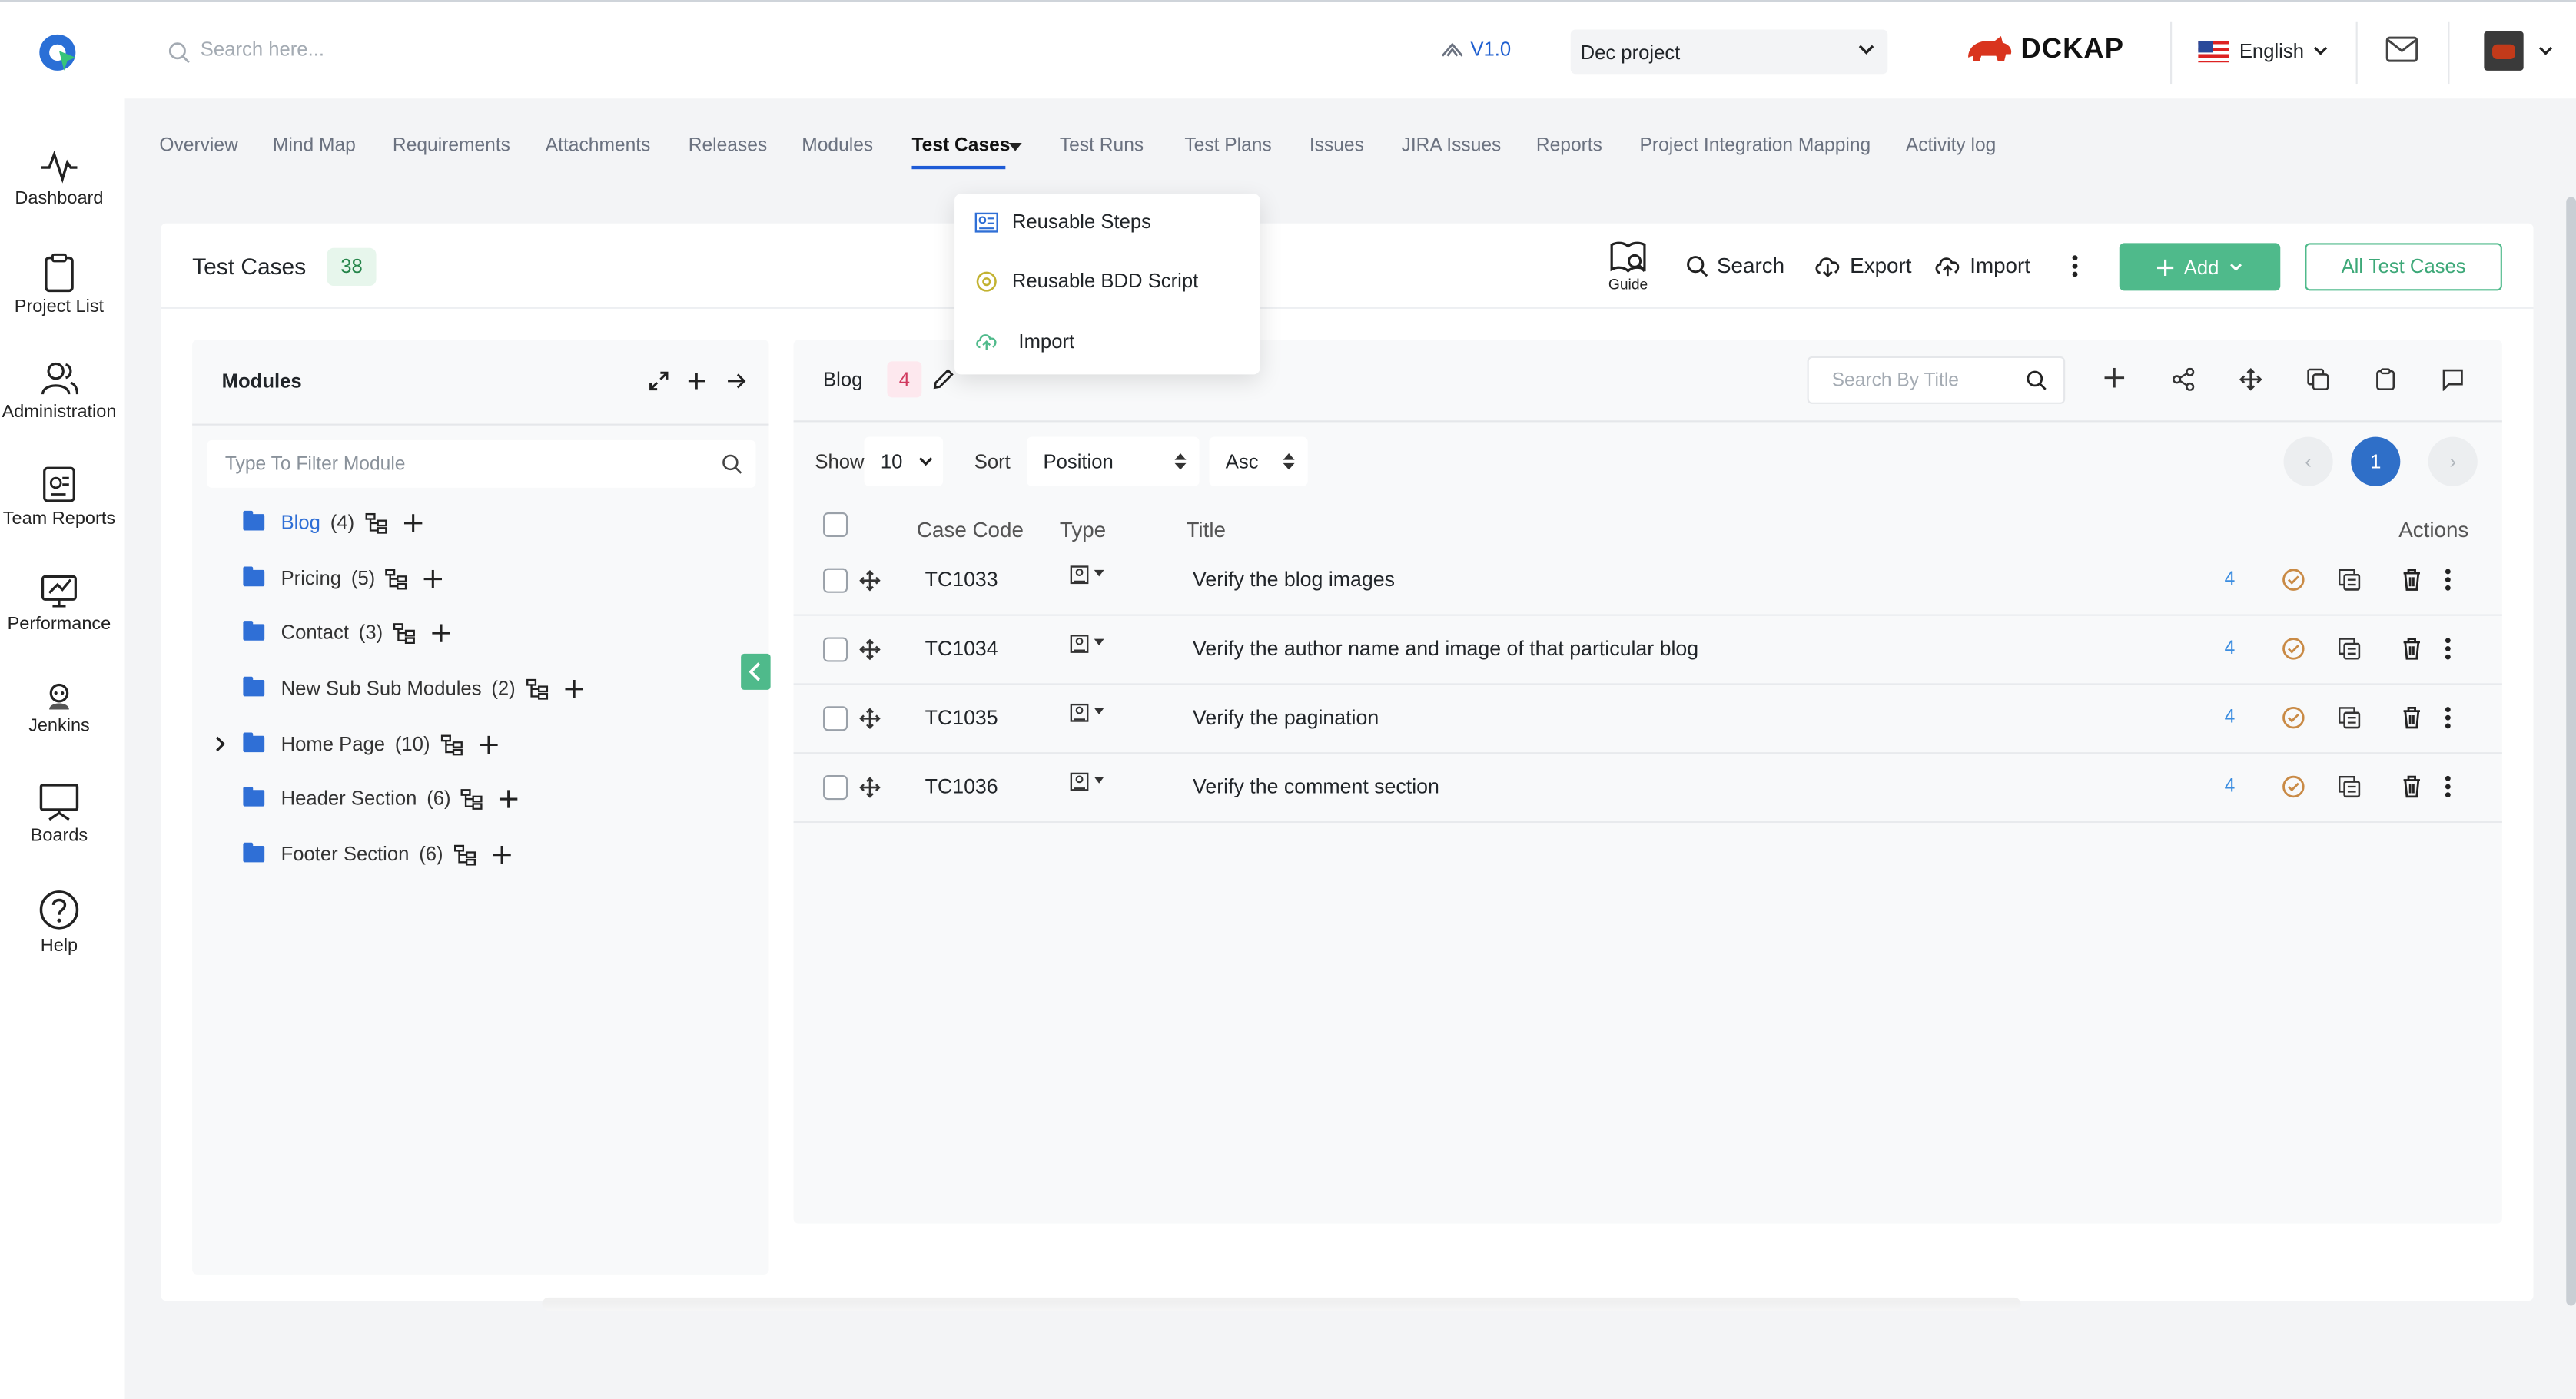  What do you see at coordinates (1024, 341) in the screenshot?
I see `menu-item-import: Import` at bounding box center [1024, 341].